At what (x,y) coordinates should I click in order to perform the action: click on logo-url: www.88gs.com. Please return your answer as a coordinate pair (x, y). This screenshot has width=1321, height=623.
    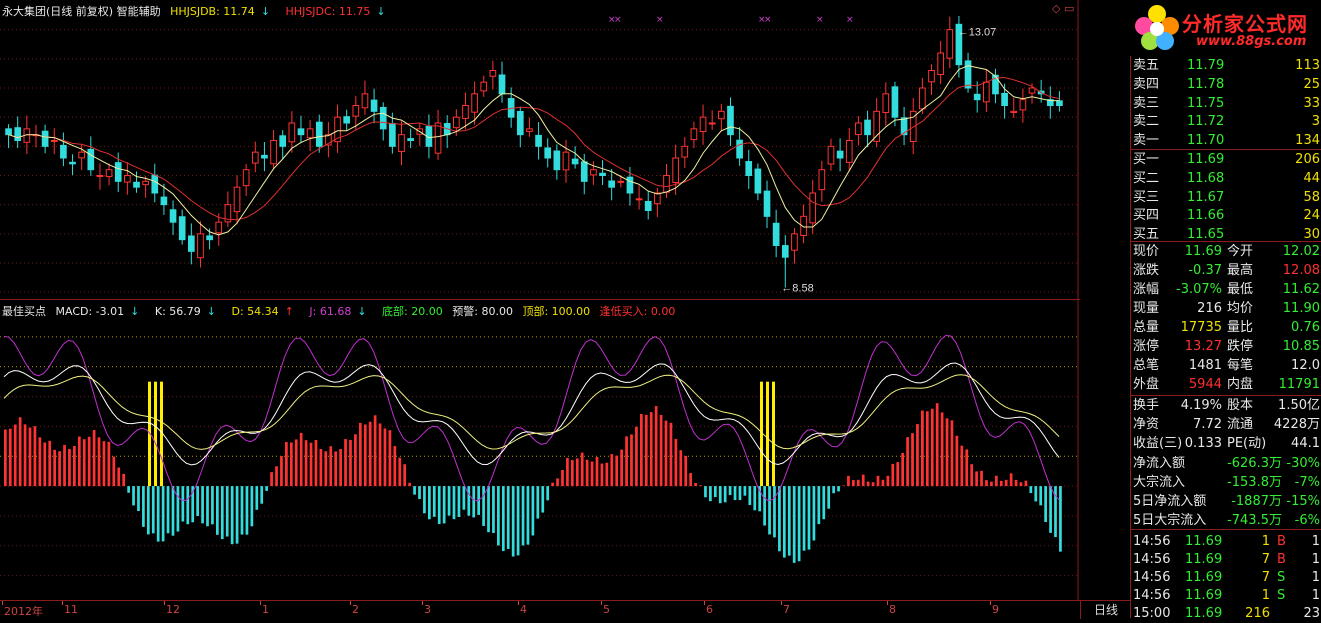
    Looking at the image, I should click on (1251, 41).